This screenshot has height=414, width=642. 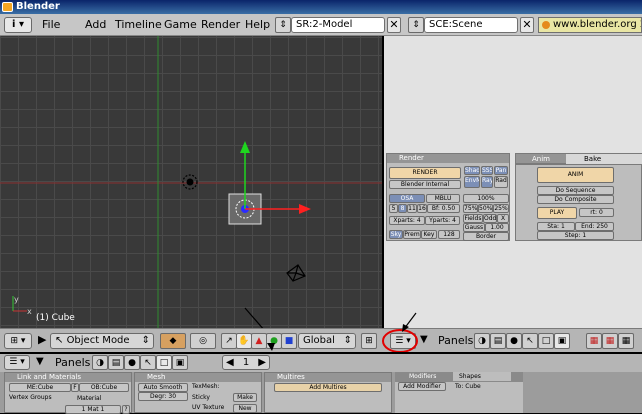 I want to click on blender-org-link: www.blender.org 2, so click(x=590, y=25).